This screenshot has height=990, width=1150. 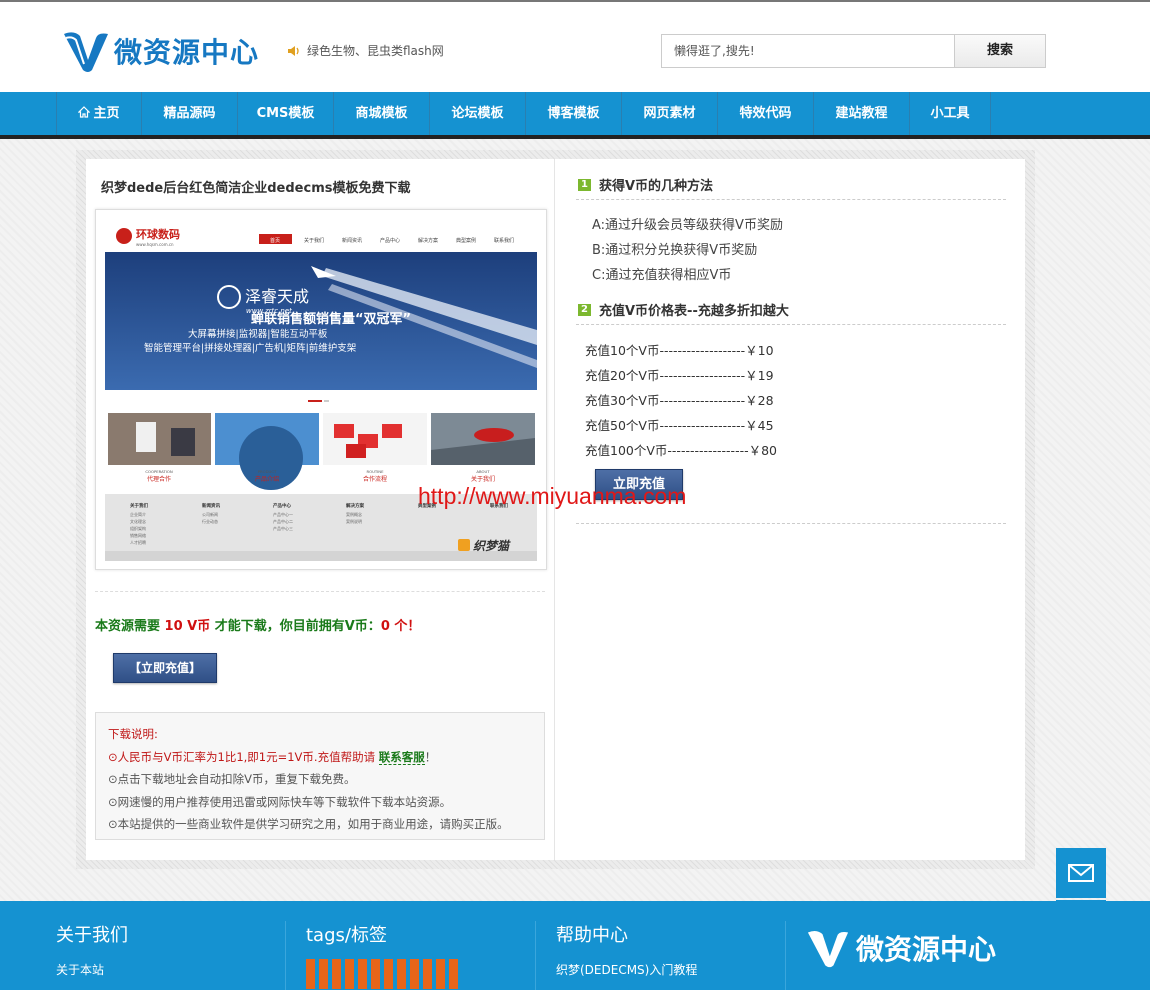 What do you see at coordinates (189, 113) in the screenshot?
I see `nav-item-source: 精品源码` at bounding box center [189, 113].